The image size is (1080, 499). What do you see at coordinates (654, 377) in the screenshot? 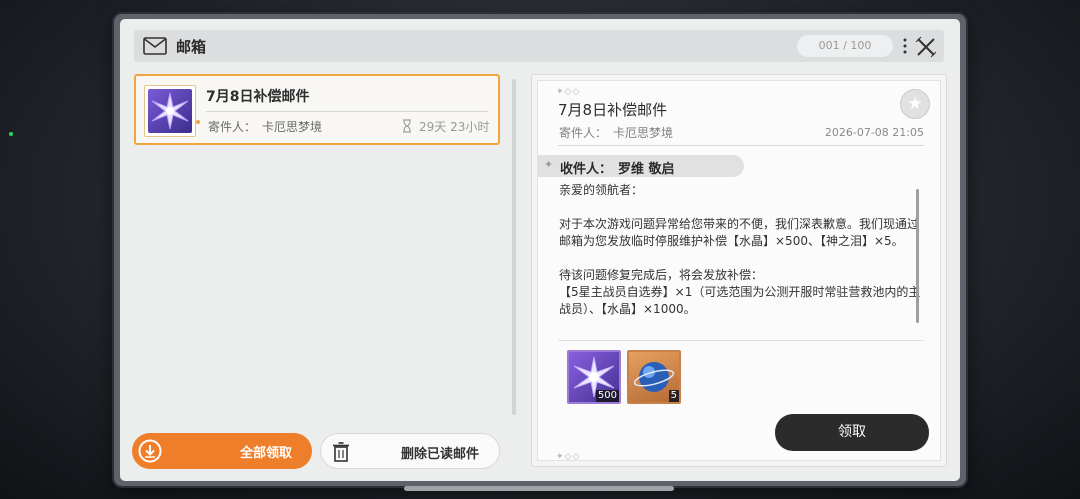
I see `reward-item: 5` at bounding box center [654, 377].